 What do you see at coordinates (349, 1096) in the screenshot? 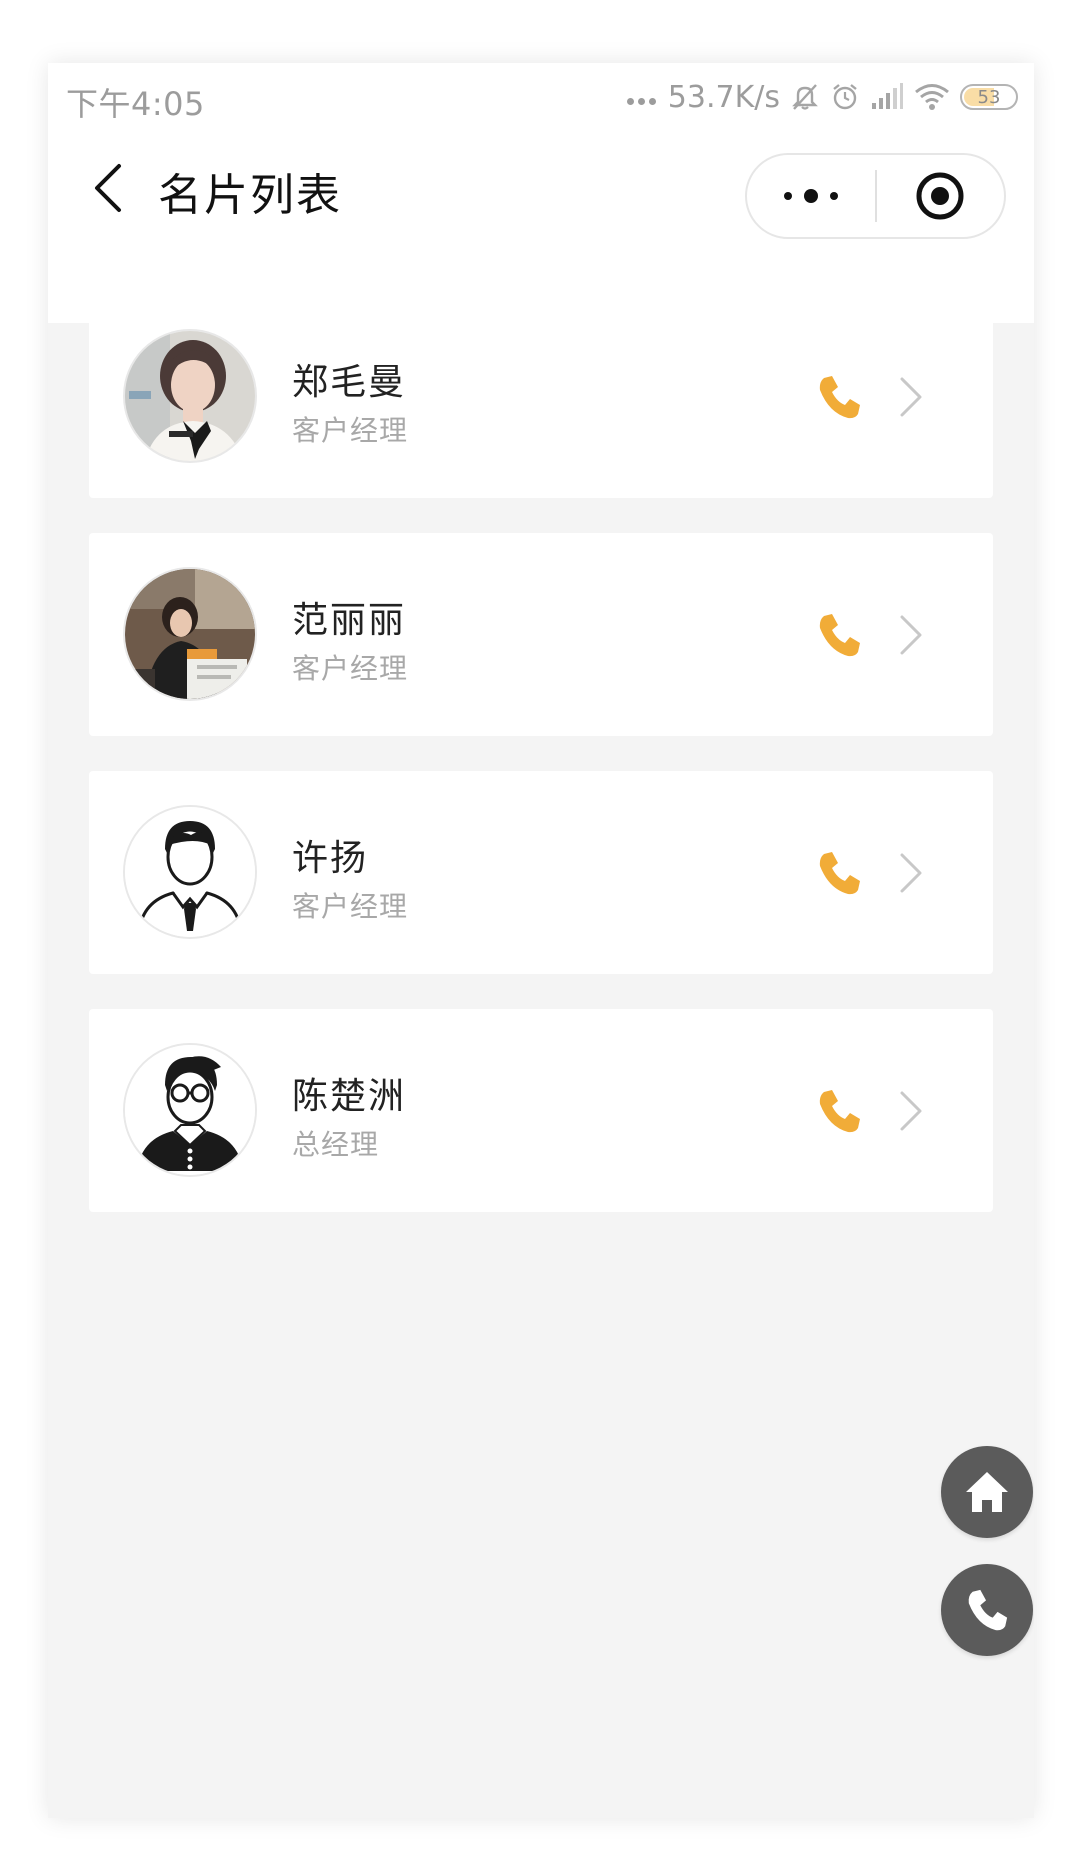
I see `contact-name: 陈楚洲` at bounding box center [349, 1096].